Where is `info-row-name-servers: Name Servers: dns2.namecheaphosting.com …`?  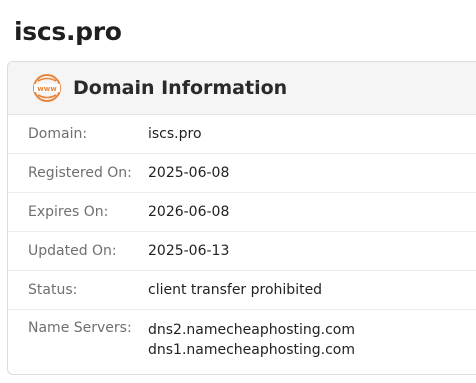 info-row-name-servers: Name Servers: dns2.namecheaphosting.com … is located at coordinates (242, 338).